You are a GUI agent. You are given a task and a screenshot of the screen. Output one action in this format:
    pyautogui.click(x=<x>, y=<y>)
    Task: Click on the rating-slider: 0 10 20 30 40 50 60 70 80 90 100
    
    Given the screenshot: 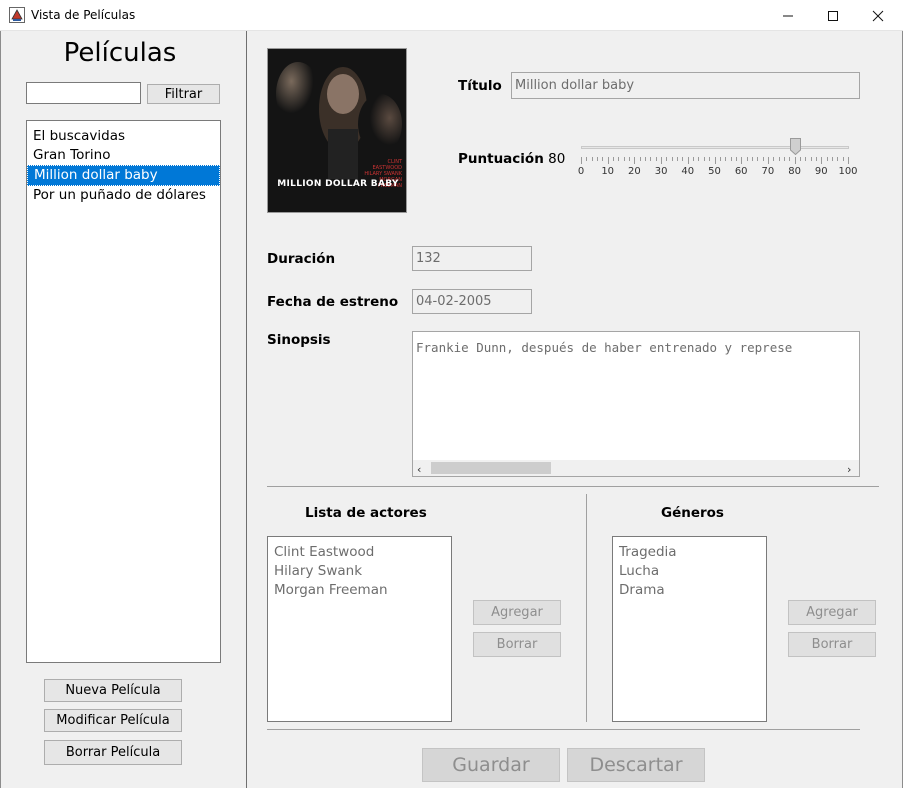 What is the action you would take?
    pyautogui.click(x=715, y=160)
    